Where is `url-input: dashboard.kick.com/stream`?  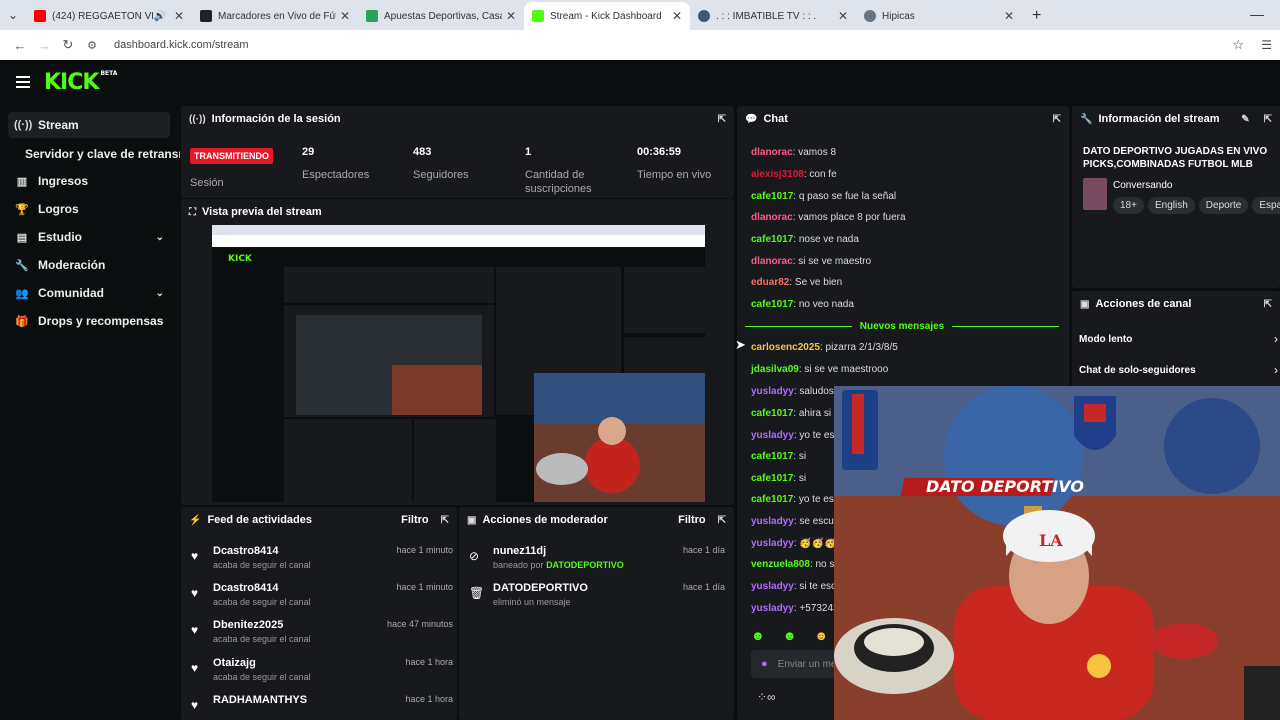 url-input: dashboard.kick.com/stream is located at coordinates (181, 45).